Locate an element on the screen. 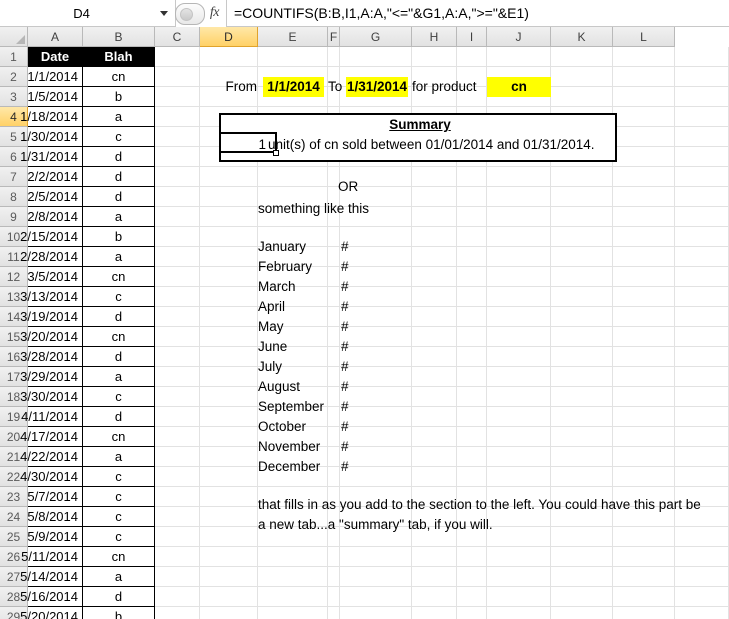  column-header-d: D is located at coordinates (229, 37).